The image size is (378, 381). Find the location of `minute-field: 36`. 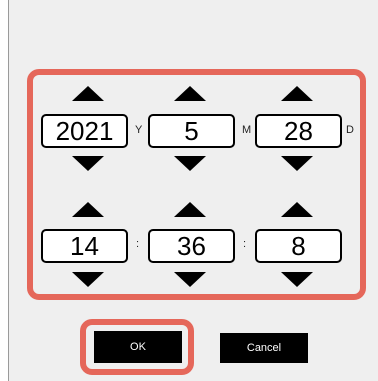

minute-field: 36 is located at coordinates (191, 246).